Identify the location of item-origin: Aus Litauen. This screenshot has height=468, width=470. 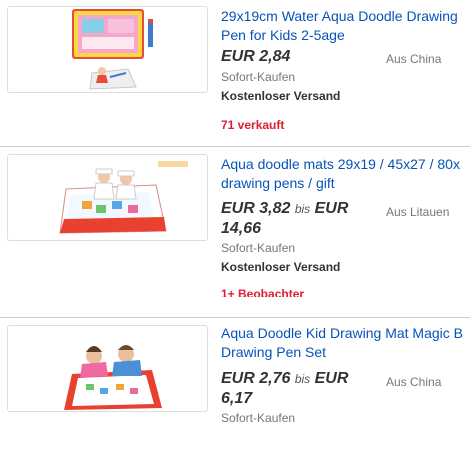
(418, 212).